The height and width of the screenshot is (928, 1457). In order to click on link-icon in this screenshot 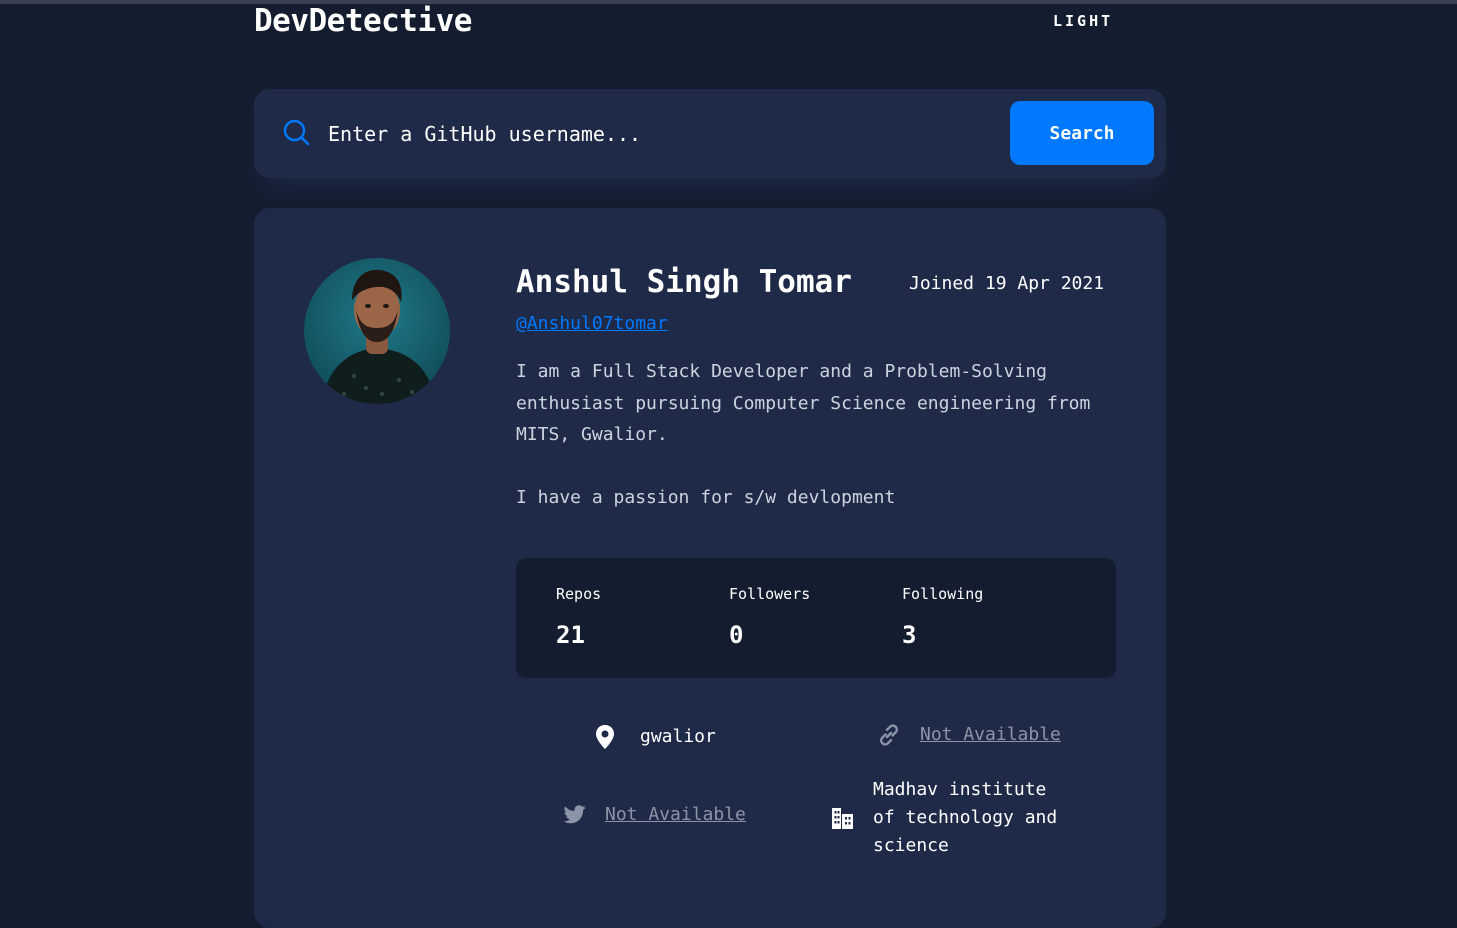, I will do `click(889, 735)`.